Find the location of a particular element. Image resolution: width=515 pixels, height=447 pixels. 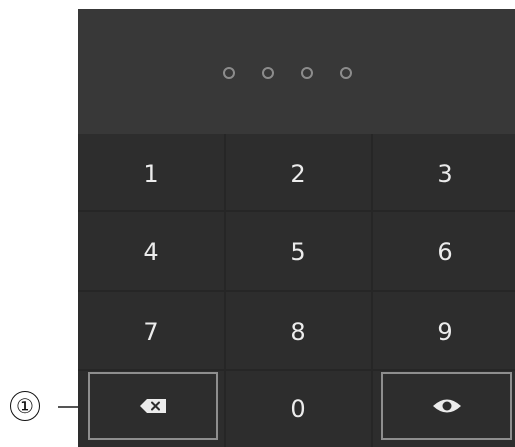

key-0: 0 is located at coordinates (298, 409).